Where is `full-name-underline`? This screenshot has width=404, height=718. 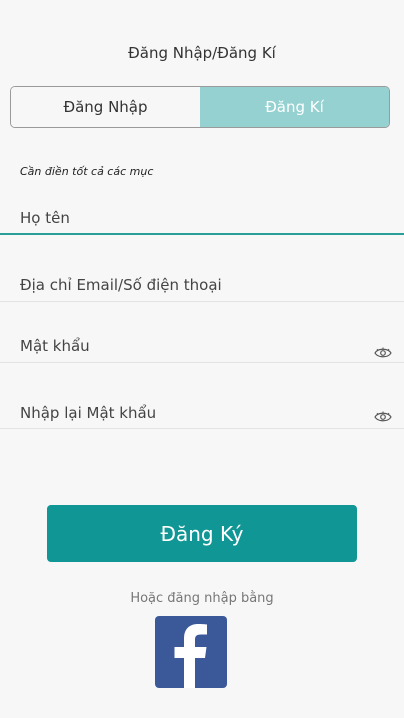
full-name-underline is located at coordinates (202, 234).